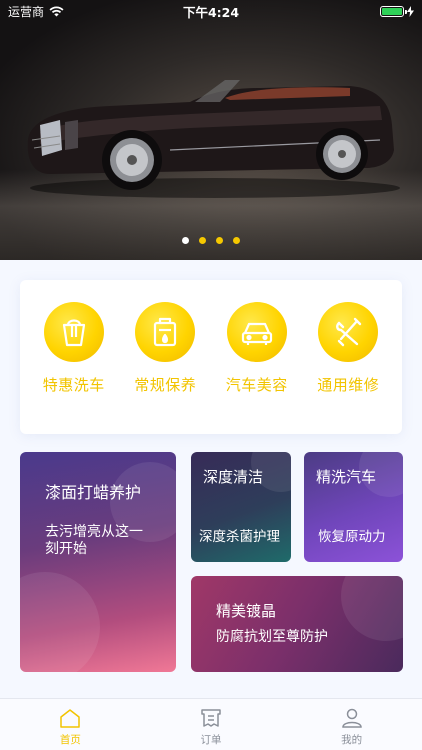  What do you see at coordinates (73, 385) in the screenshot?
I see `service-label: 特惠洗车` at bounding box center [73, 385].